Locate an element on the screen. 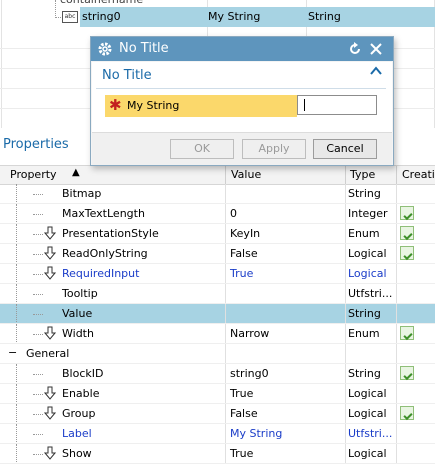 The width and height of the screenshot is (435, 464). property-row: BlockID string0 String is located at coordinates (217, 374).